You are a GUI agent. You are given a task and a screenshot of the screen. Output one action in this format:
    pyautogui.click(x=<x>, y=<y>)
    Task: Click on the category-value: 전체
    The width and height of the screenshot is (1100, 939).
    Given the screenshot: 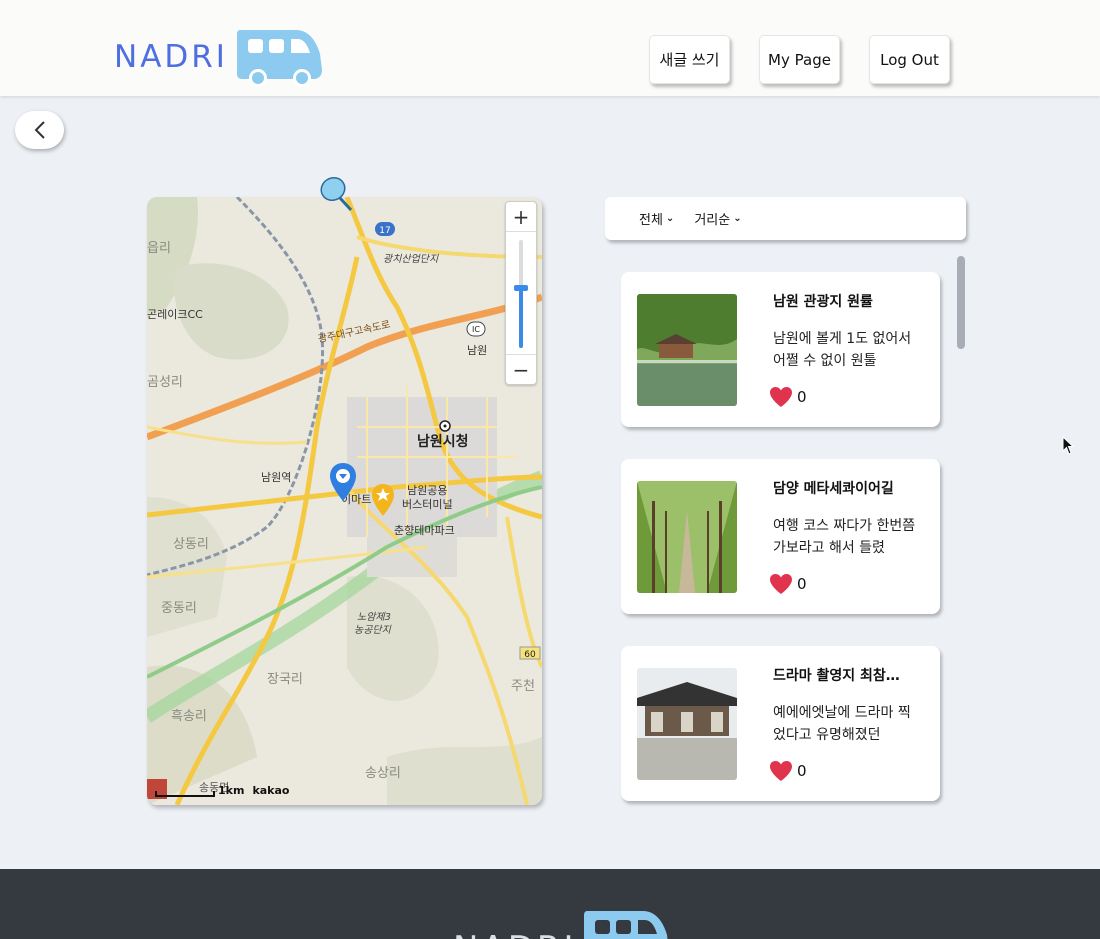 What is the action you would take?
    pyautogui.click(x=651, y=220)
    